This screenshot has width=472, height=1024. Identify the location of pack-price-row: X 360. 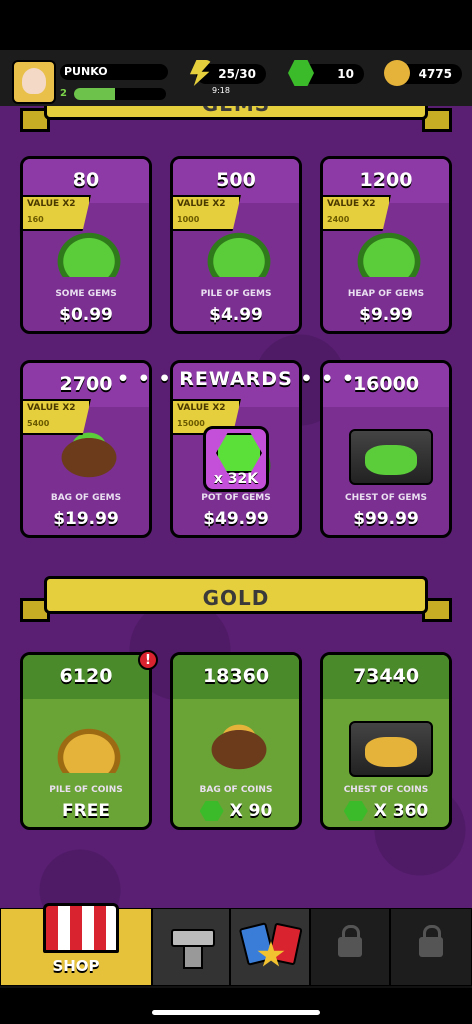
(386, 811).